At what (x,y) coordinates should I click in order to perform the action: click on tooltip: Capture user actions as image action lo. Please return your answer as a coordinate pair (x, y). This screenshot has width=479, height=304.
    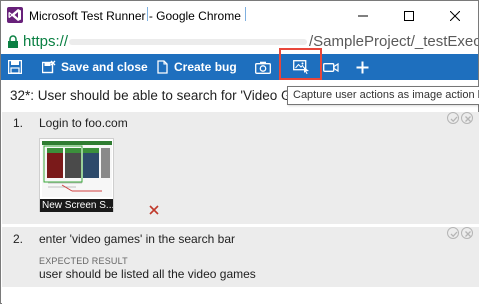
    Looking at the image, I should click on (383, 95).